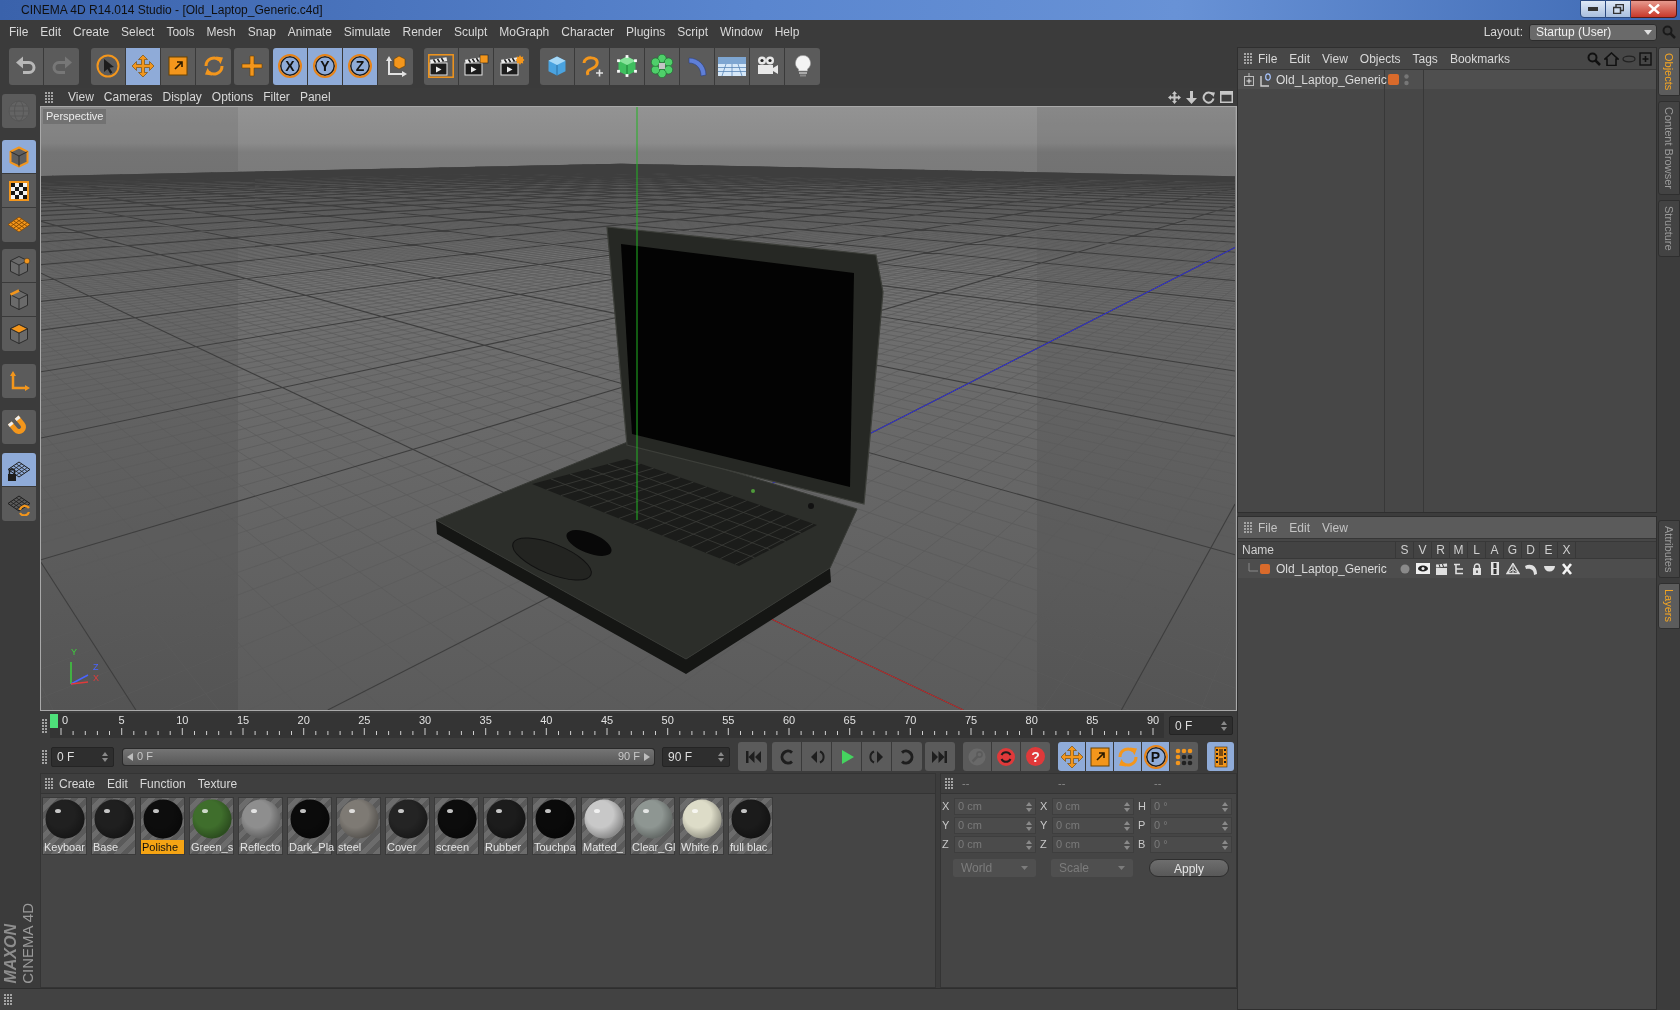 This screenshot has height=1010, width=1680. What do you see at coordinates (182, 97) in the screenshot?
I see `viewport-menu-item: Display` at bounding box center [182, 97].